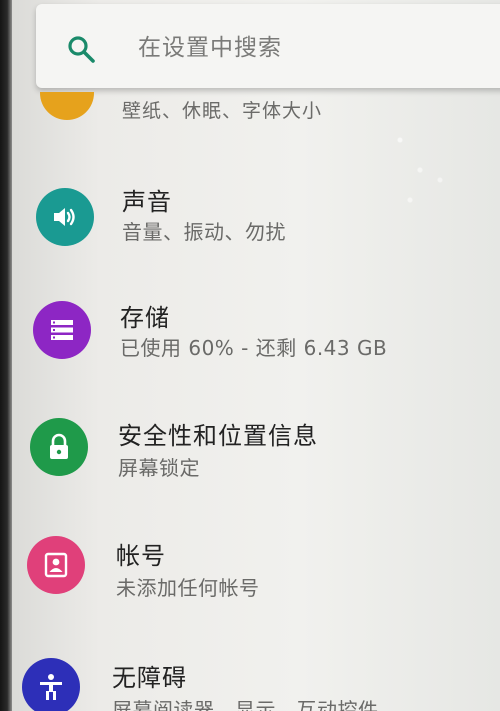 The width and height of the screenshot is (500, 711). I want to click on settings-item-display: 壁纸、休眠、字体大小, so click(250, 112).